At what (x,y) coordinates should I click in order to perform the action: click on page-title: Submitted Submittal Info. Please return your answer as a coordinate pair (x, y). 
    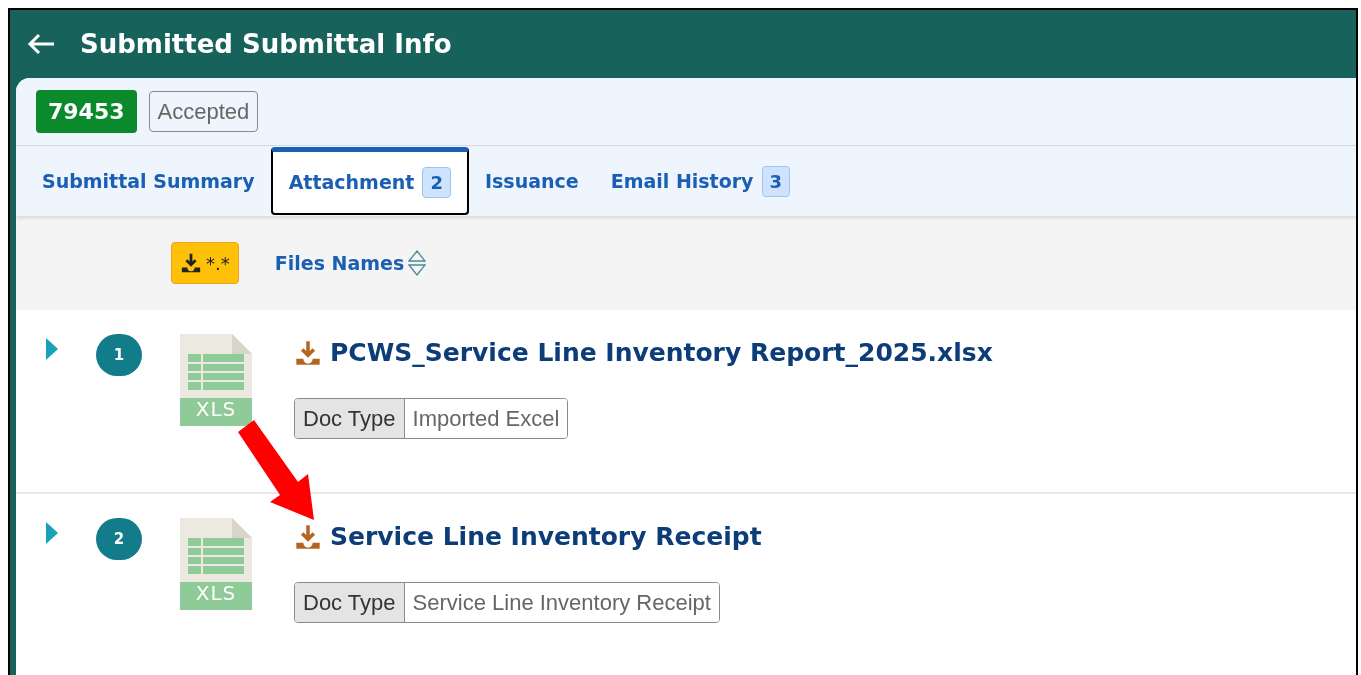
    Looking at the image, I should click on (266, 44).